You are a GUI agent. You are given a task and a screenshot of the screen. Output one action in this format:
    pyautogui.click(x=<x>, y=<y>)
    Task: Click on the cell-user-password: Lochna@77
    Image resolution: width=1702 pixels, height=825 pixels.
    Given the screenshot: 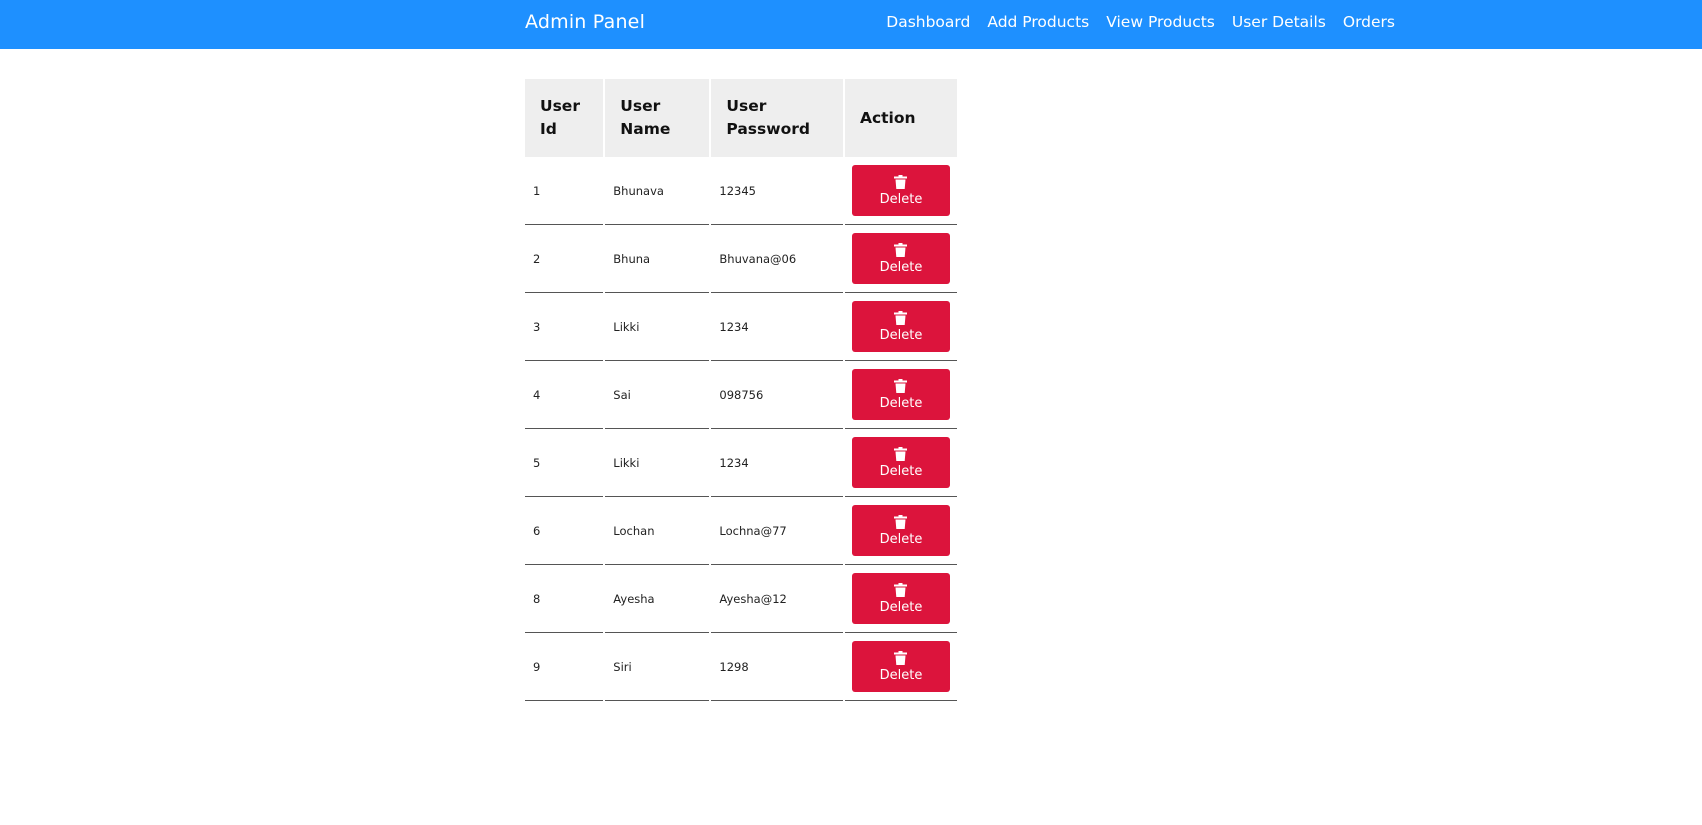 What is the action you would take?
    pyautogui.click(x=777, y=531)
    